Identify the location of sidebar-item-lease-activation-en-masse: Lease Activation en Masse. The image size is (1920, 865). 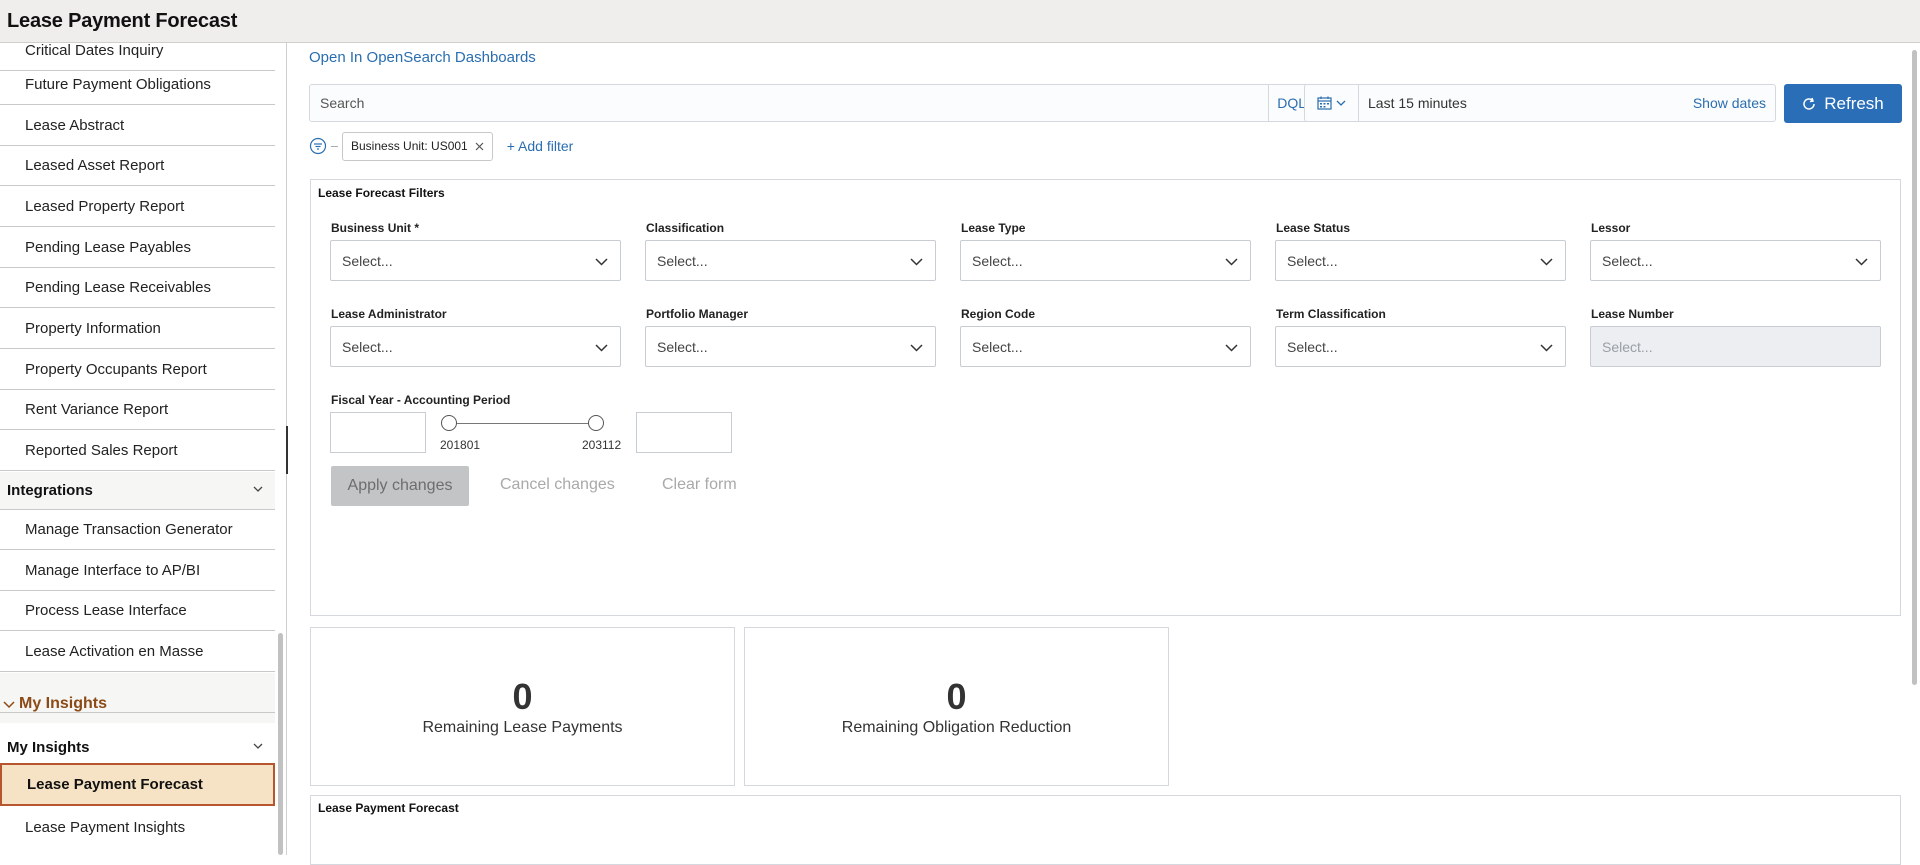
(137, 652).